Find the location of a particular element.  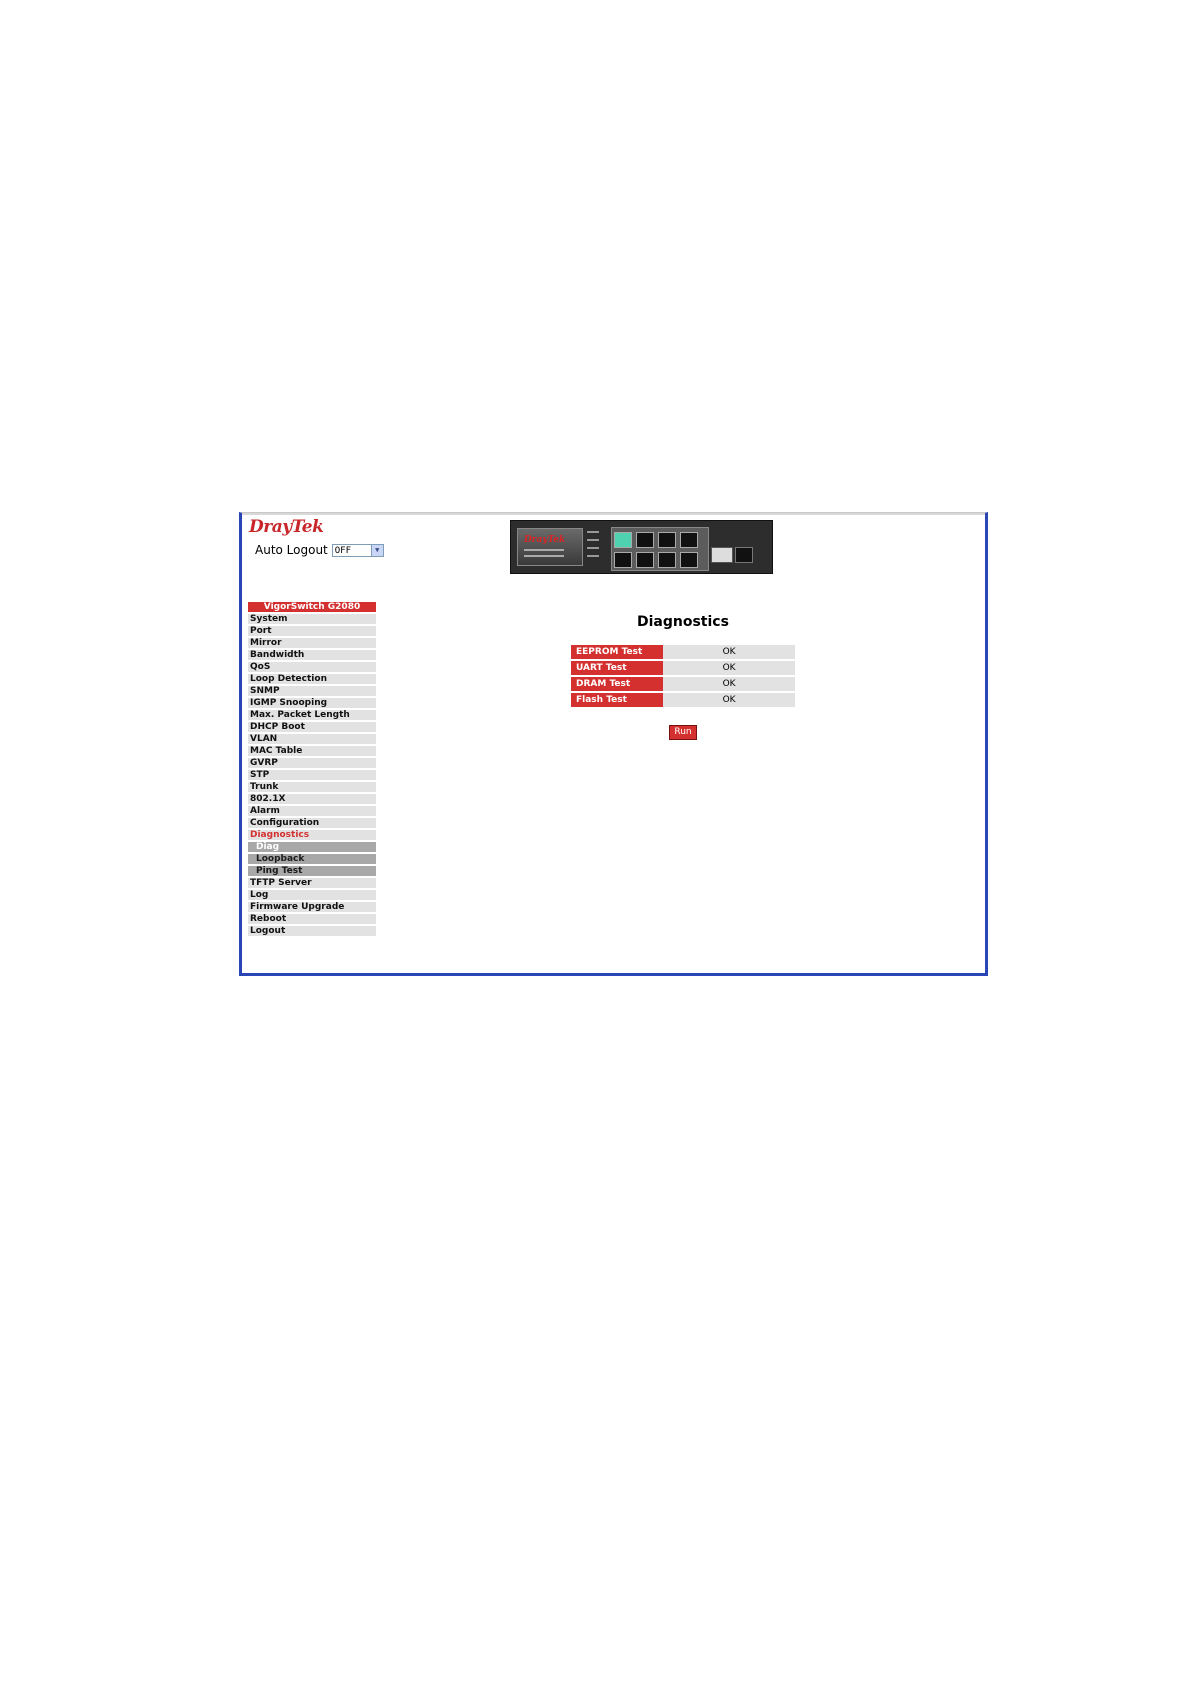

sidebar-item-igmp-snooping: IGMP Snooping is located at coordinates (312, 703).